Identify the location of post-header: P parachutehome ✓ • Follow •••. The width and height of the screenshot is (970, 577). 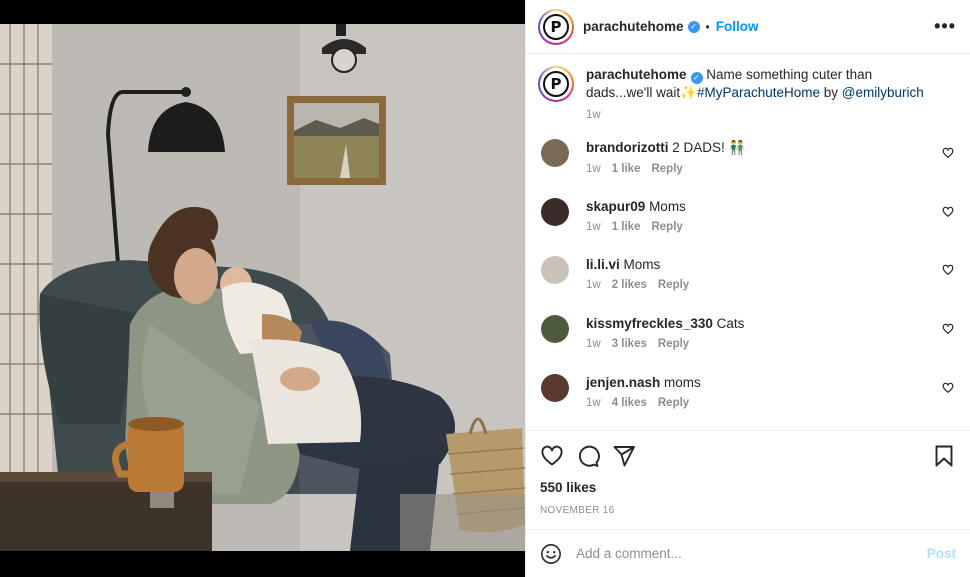
(748, 27).